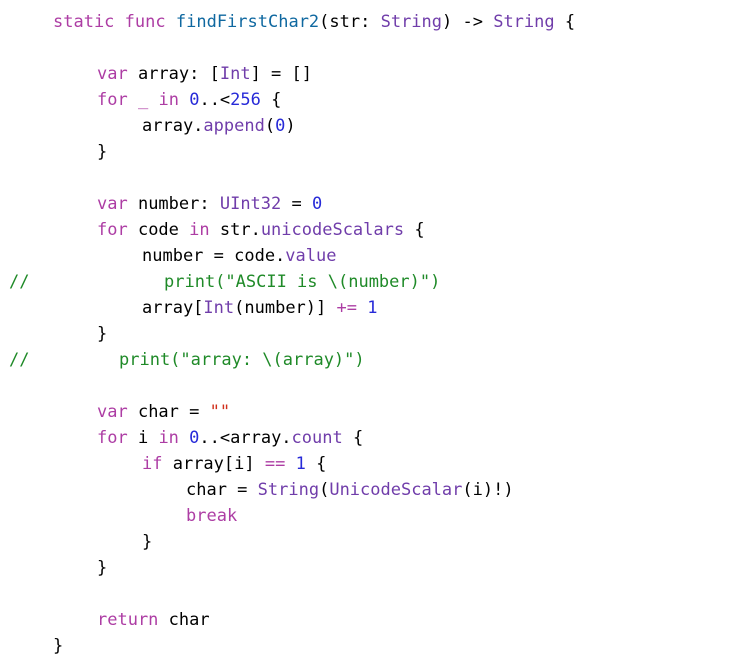 This screenshot has height=672, width=746. I want to click on code-line: array[Int(number)] += 1, so click(259, 308).